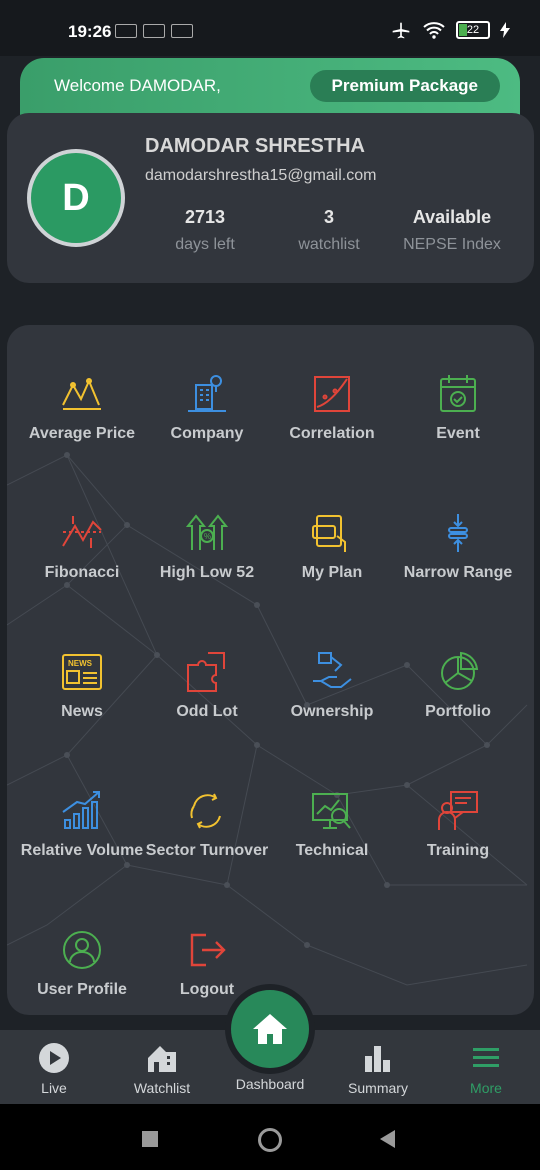 This screenshot has height=1170, width=540. What do you see at coordinates (270, 1140) in the screenshot?
I see `system-home-icon` at bounding box center [270, 1140].